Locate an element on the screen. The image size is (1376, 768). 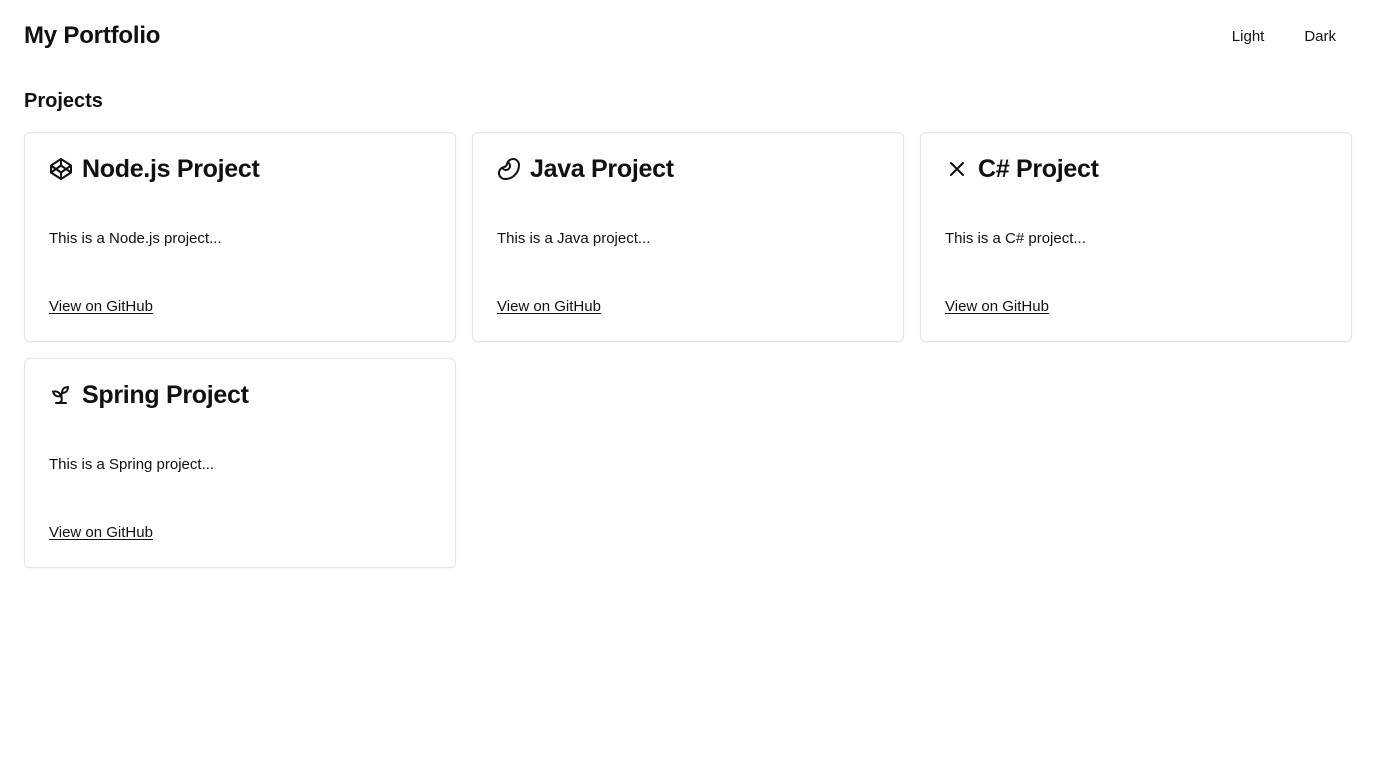
card-header: C# Project is located at coordinates (1022, 169).